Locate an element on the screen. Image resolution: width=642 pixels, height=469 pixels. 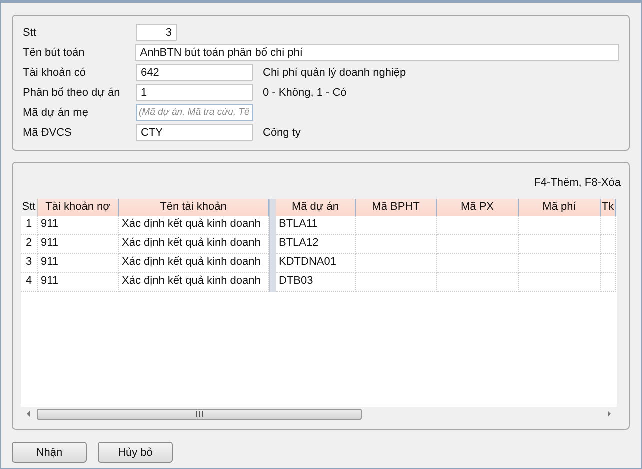
input-field: AnhBTN bút toán phân bổ chi phí is located at coordinates (377, 52).